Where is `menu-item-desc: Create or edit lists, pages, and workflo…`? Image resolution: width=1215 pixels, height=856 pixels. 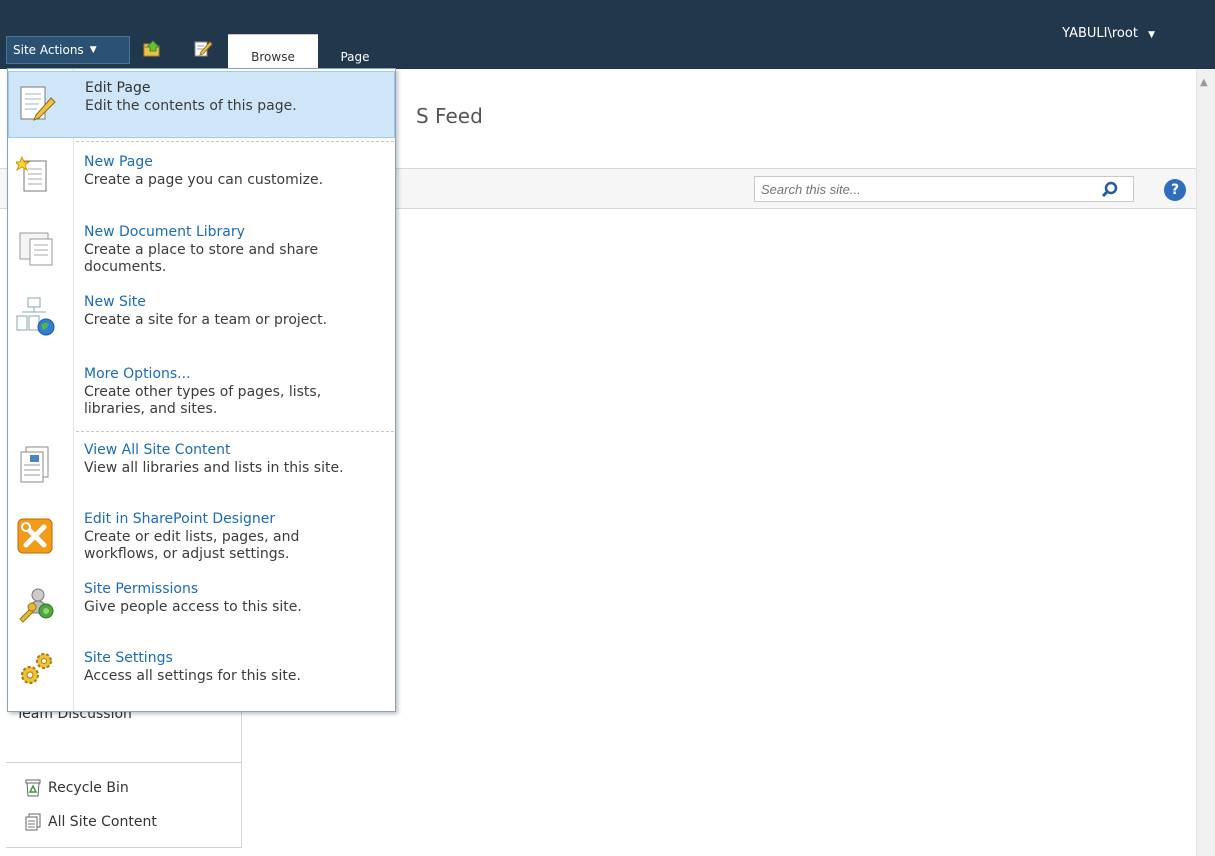
menu-item-desc: Create or edit lists, pages, and workflo… is located at coordinates (192, 545).